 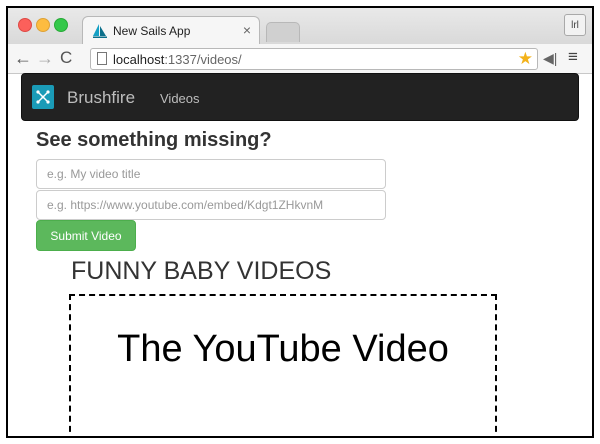 I want to click on video-placeholder-label: The YouTube Video, so click(x=283, y=349).